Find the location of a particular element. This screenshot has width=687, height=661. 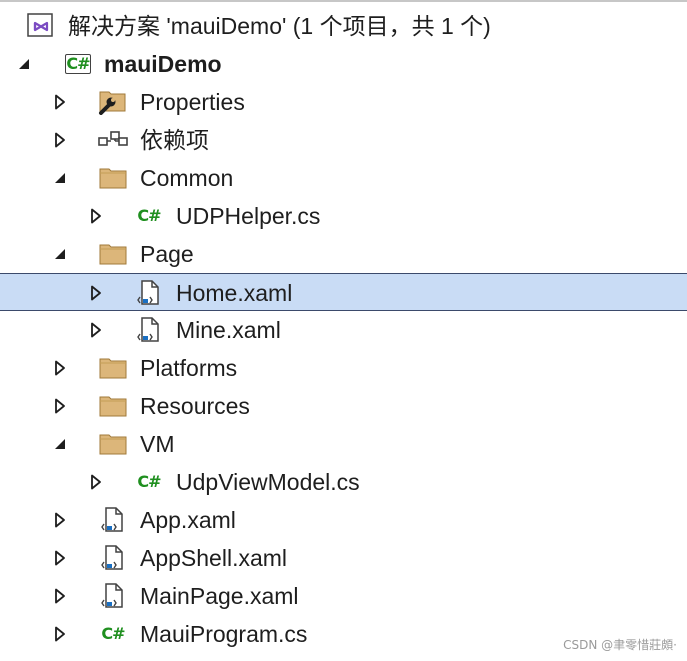

tree-item-label: VM is located at coordinates (157, 444).